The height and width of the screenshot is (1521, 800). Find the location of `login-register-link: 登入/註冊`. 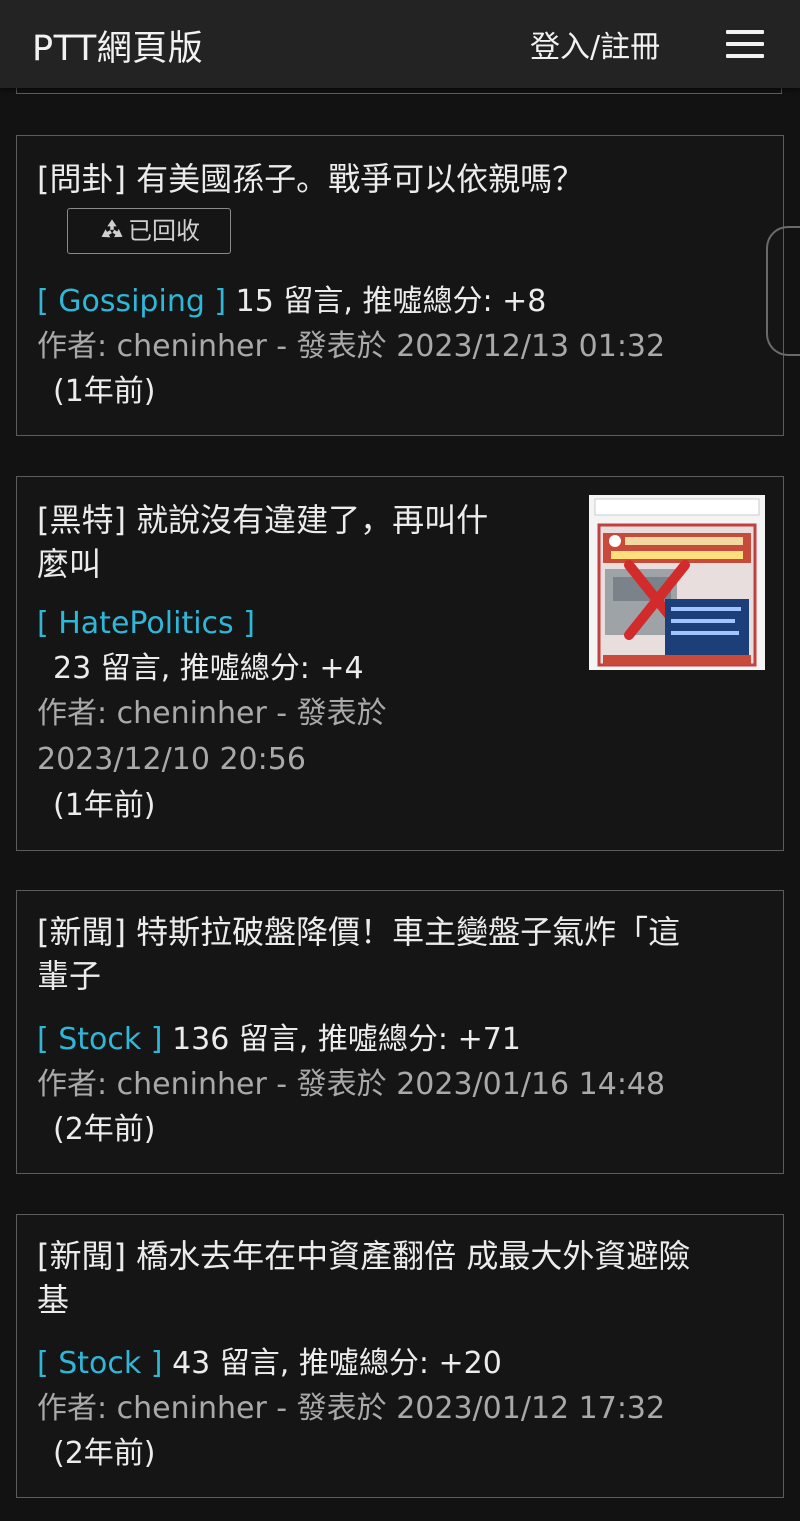

login-register-link: 登入/註冊 is located at coordinates (595, 44).